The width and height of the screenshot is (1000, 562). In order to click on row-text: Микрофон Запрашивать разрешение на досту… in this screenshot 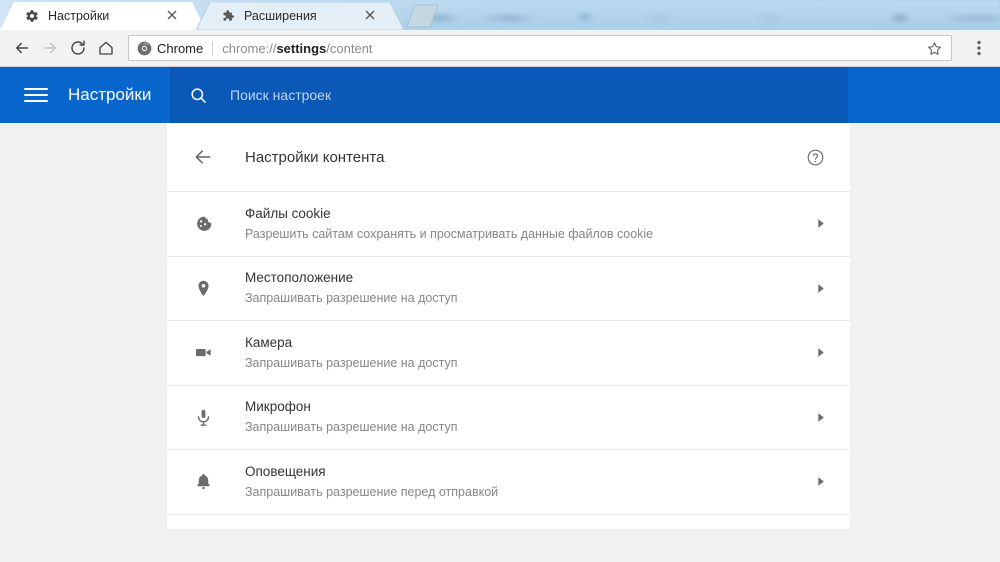, I will do `click(528, 417)`.